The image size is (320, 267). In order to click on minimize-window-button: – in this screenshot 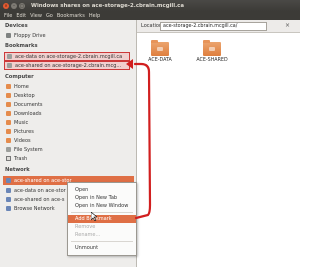, I will do `click(14, 5)`.